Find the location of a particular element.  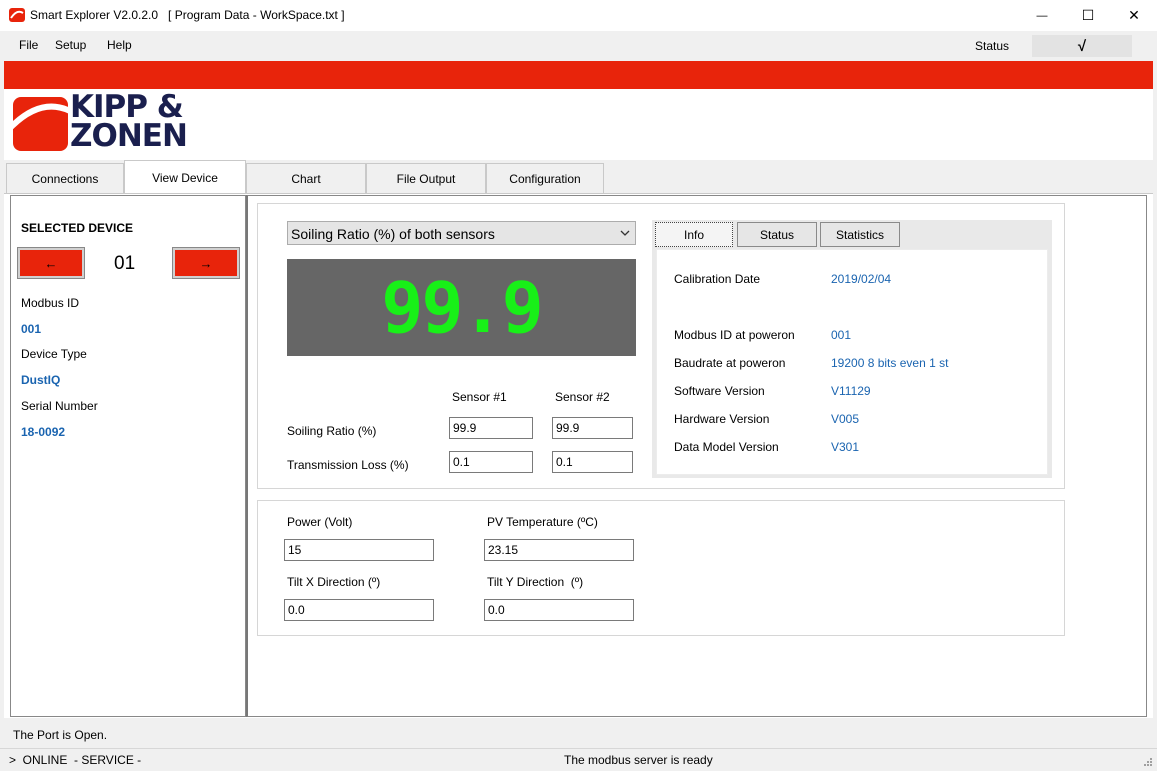

brand-logo-text: KIPP & ZONEN is located at coordinates (129, 123).